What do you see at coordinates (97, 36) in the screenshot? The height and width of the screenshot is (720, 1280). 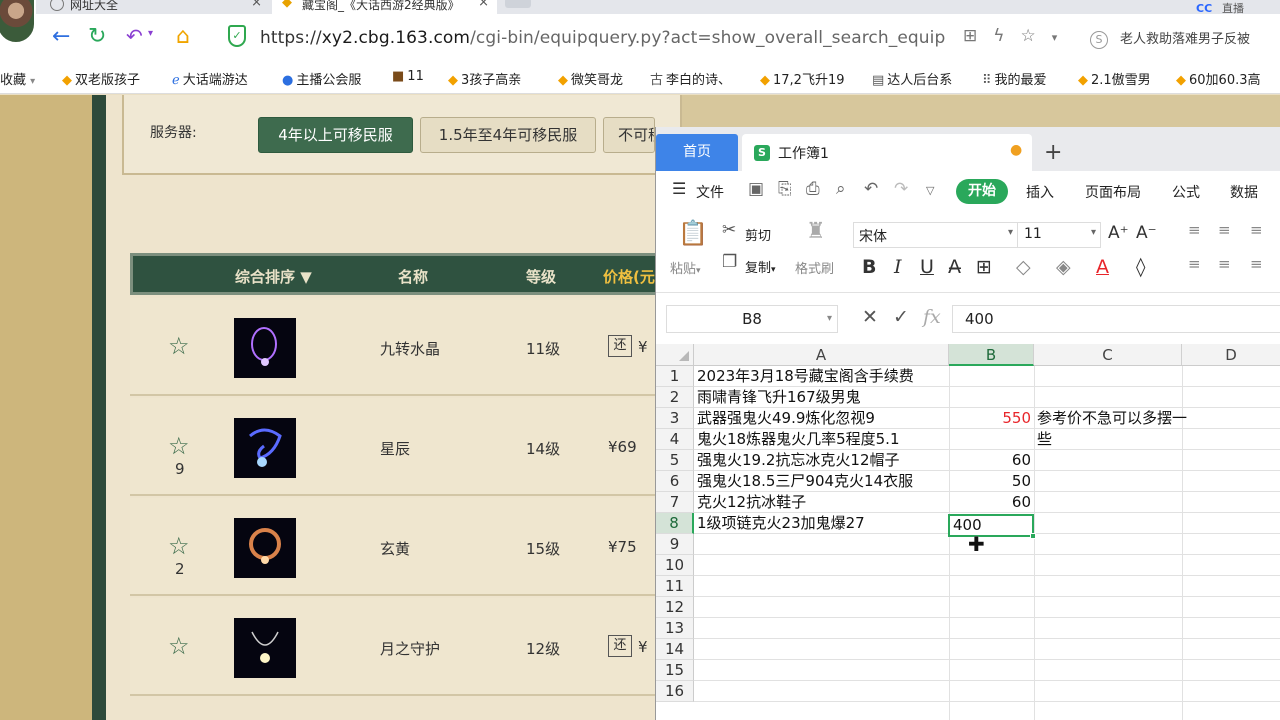 I see `refresh-icon: ↻` at bounding box center [97, 36].